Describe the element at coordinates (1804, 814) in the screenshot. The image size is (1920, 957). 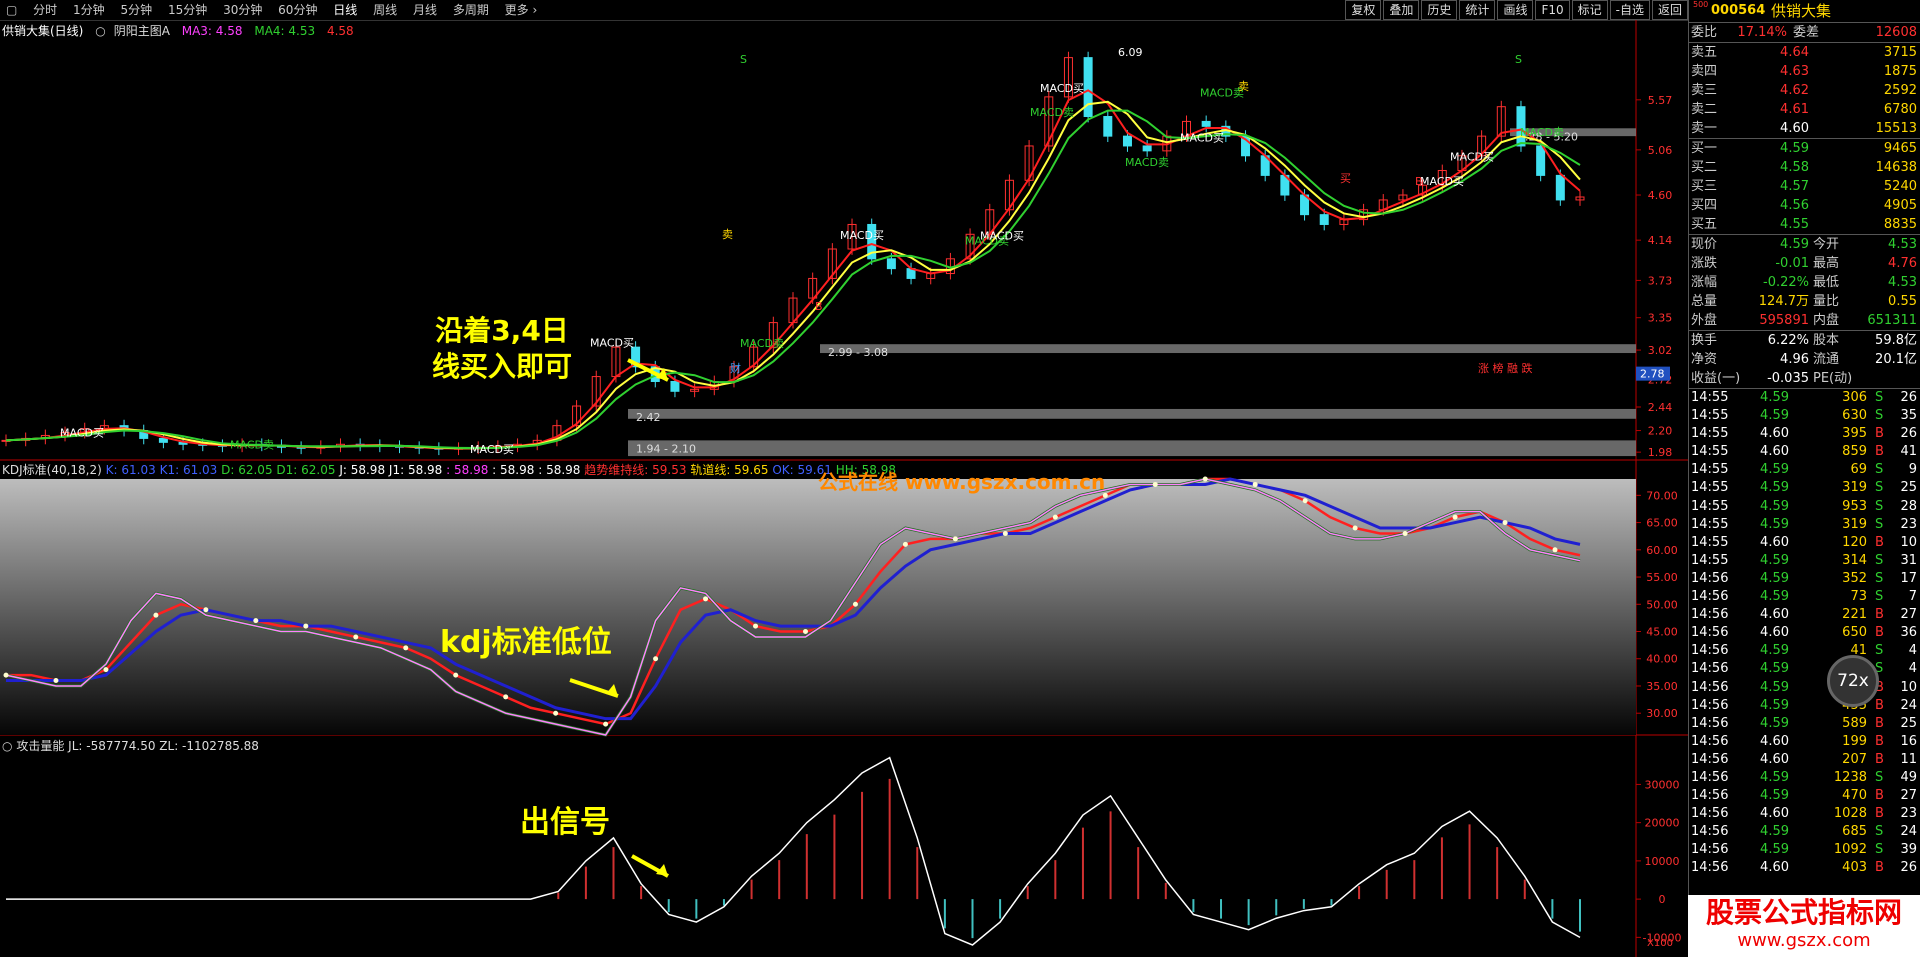
I see `tick-row: 14:56 4.60 1028 B 23` at that location.